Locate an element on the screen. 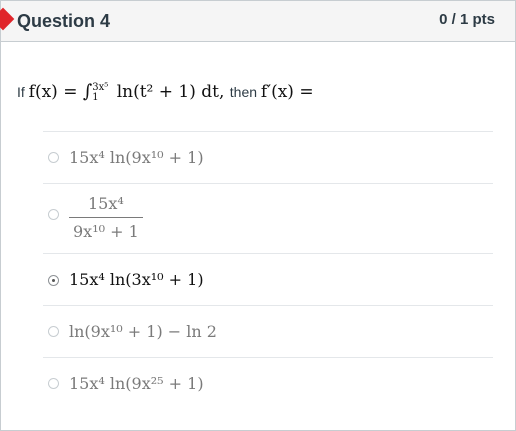  answer-text: 15x⁴ ln(3x¹⁰ + 1) is located at coordinates (136, 279).